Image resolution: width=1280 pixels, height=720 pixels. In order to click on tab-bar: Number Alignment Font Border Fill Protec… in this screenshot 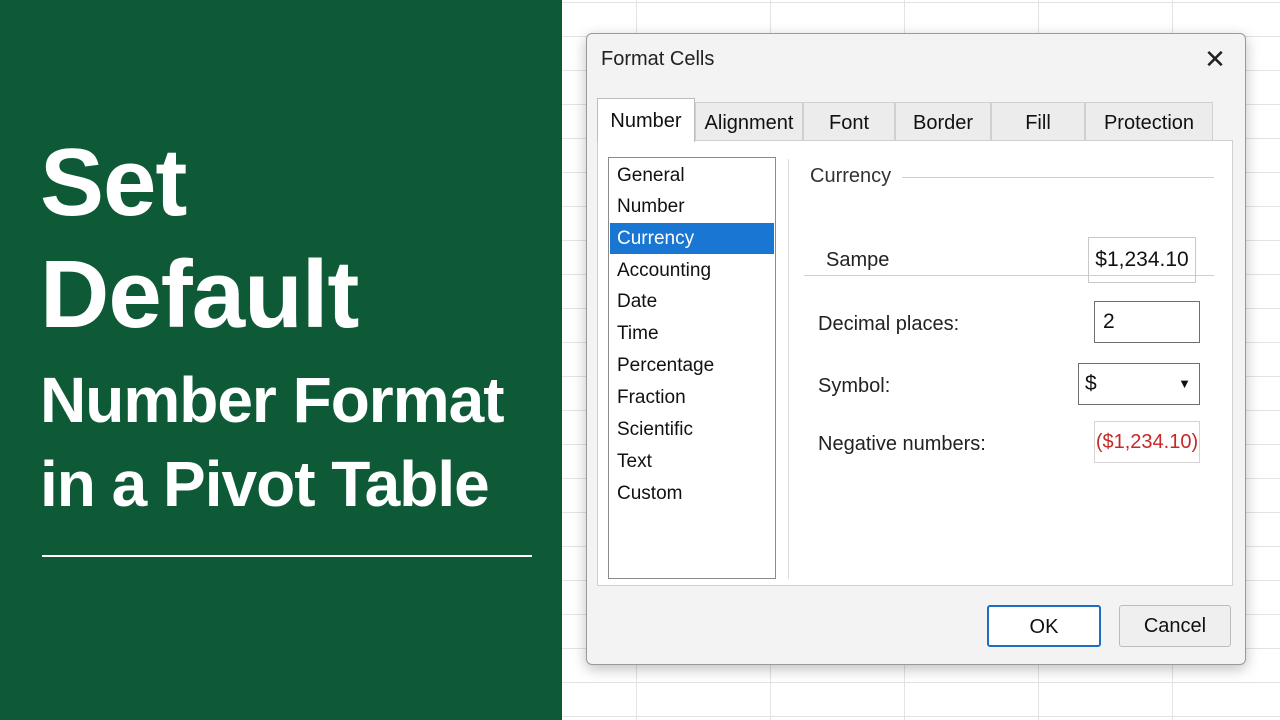, I will do `click(905, 120)`.